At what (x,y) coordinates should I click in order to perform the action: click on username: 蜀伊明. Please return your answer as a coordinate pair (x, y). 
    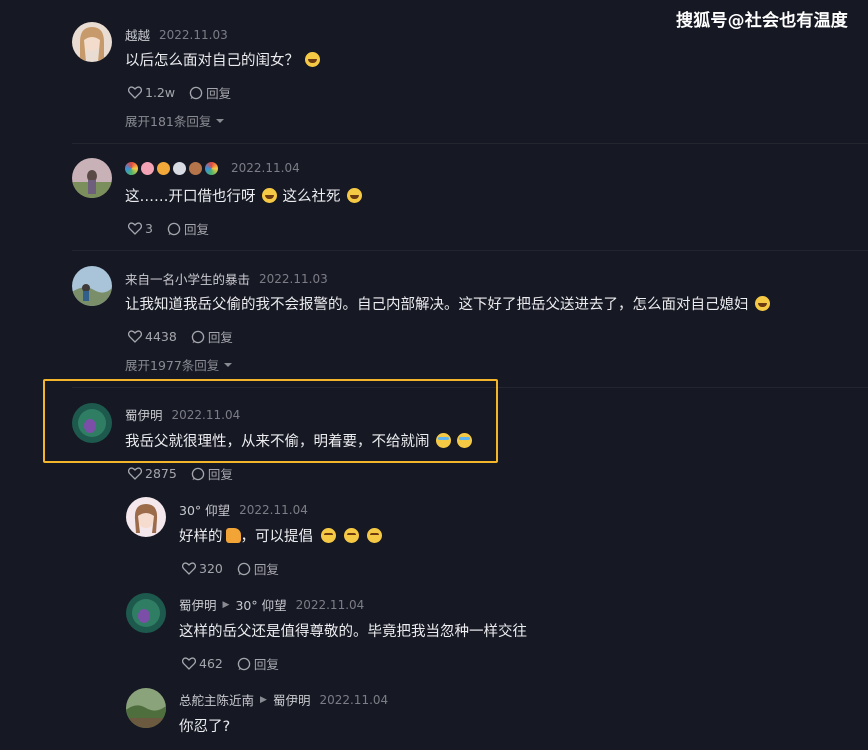
    Looking at the image, I should click on (198, 604).